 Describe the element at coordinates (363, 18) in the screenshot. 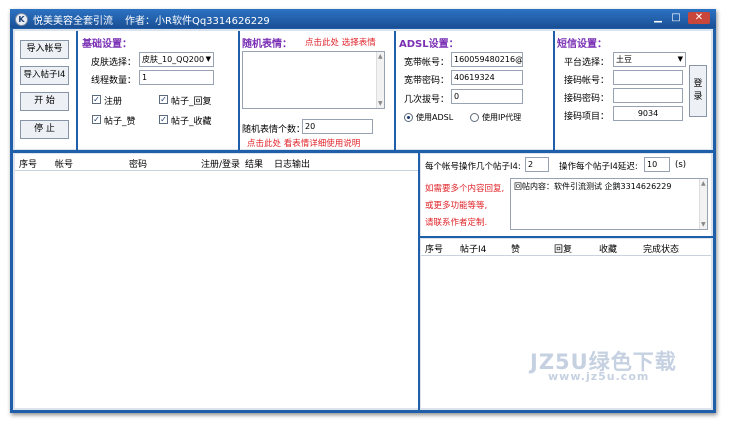

I see `title-bar: K 悦美美容全套引流 作者：小R软件Qq3314626229 ▁ □ ✕` at that location.